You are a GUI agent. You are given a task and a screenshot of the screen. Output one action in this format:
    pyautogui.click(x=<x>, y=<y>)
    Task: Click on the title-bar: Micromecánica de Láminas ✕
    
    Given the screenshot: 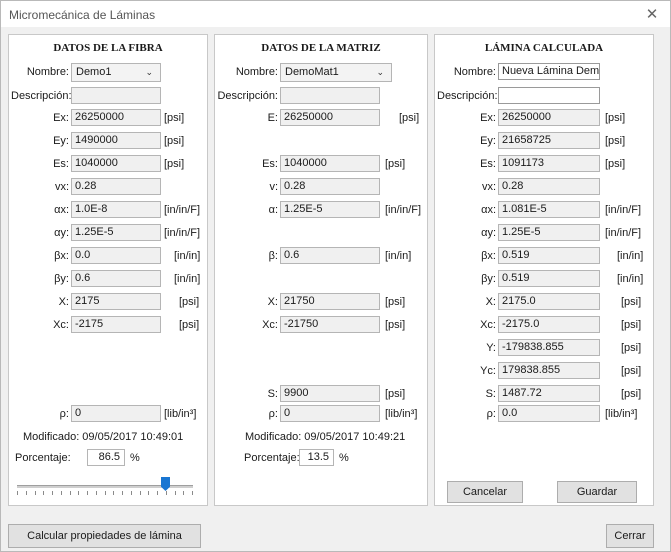 What is the action you would take?
    pyautogui.click(x=335, y=14)
    